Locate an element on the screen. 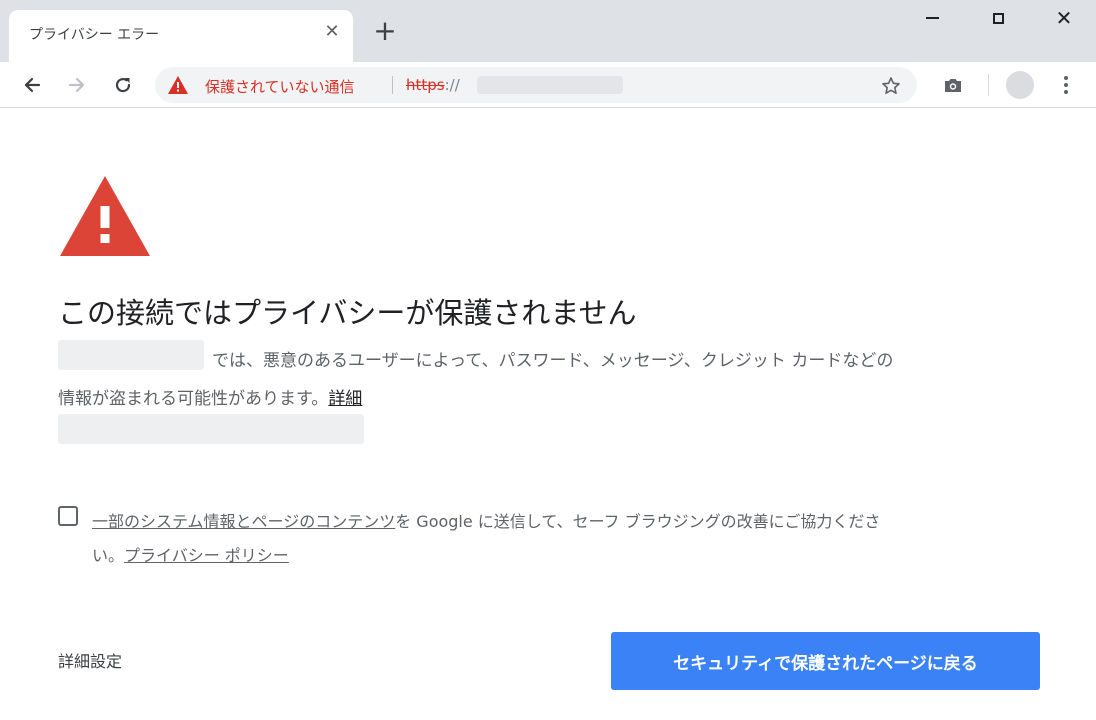  camera-icon is located at coordinates (953, 85).